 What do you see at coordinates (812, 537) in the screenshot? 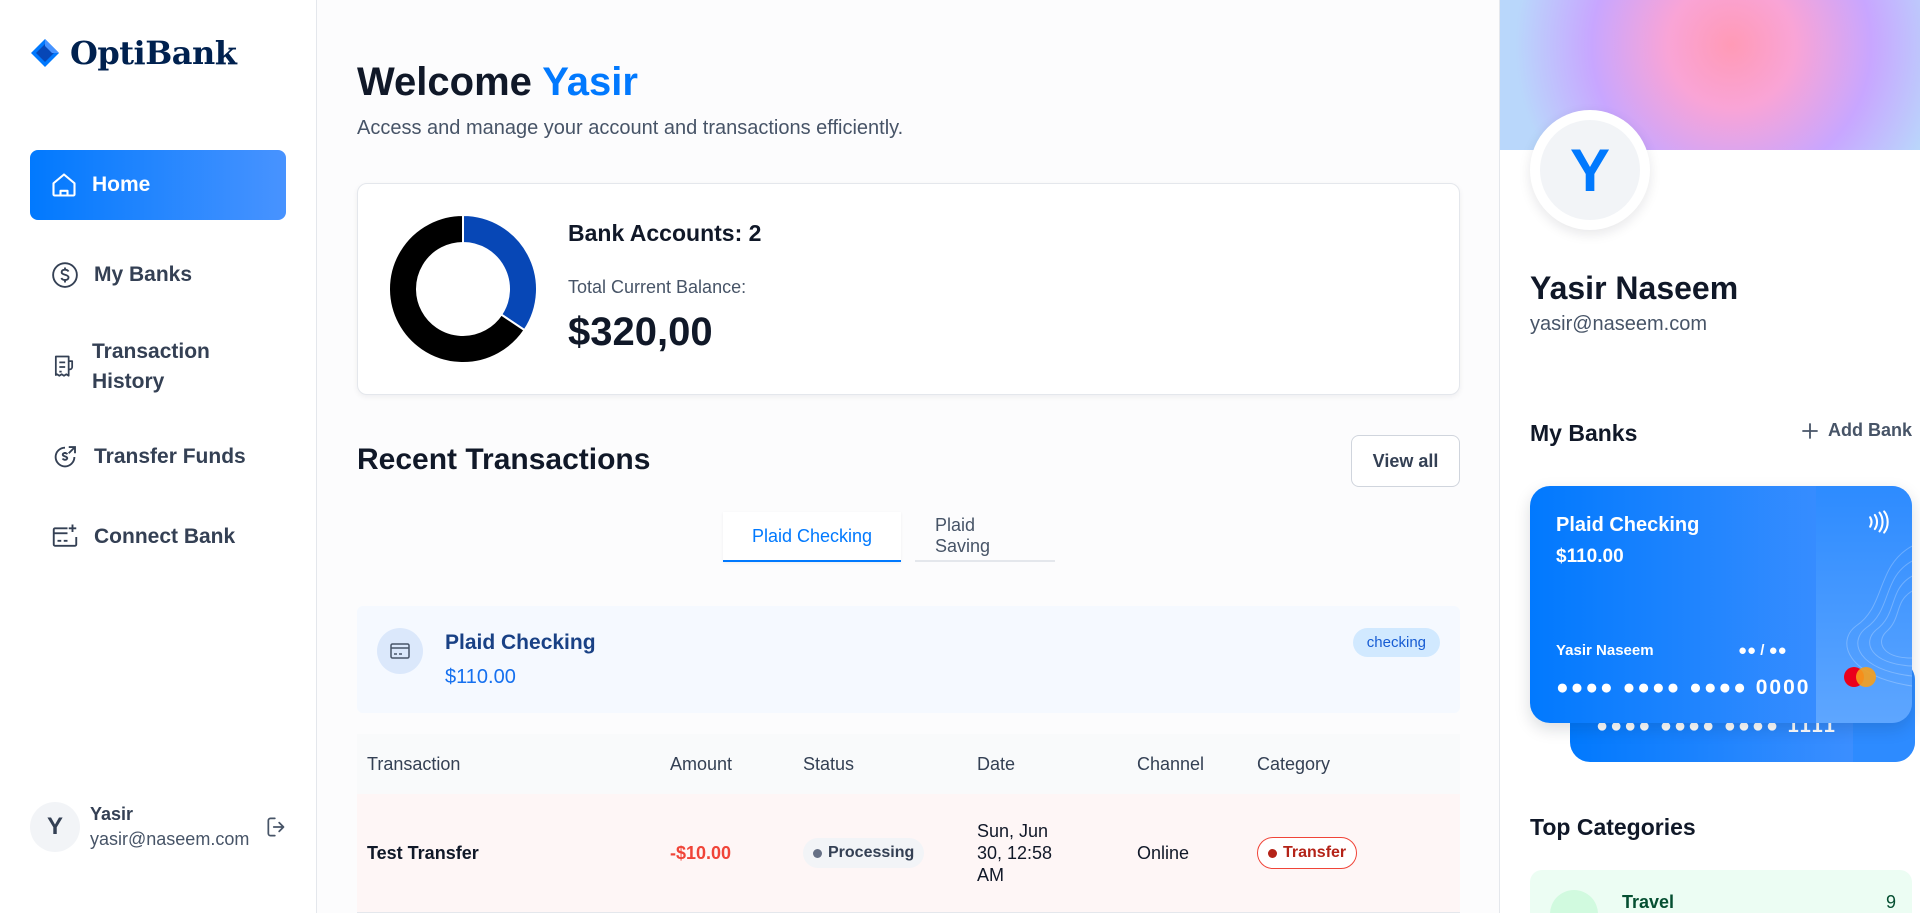
I see `tab-plaid-checking: Plaid Checking` at bounding box center [812, 537].